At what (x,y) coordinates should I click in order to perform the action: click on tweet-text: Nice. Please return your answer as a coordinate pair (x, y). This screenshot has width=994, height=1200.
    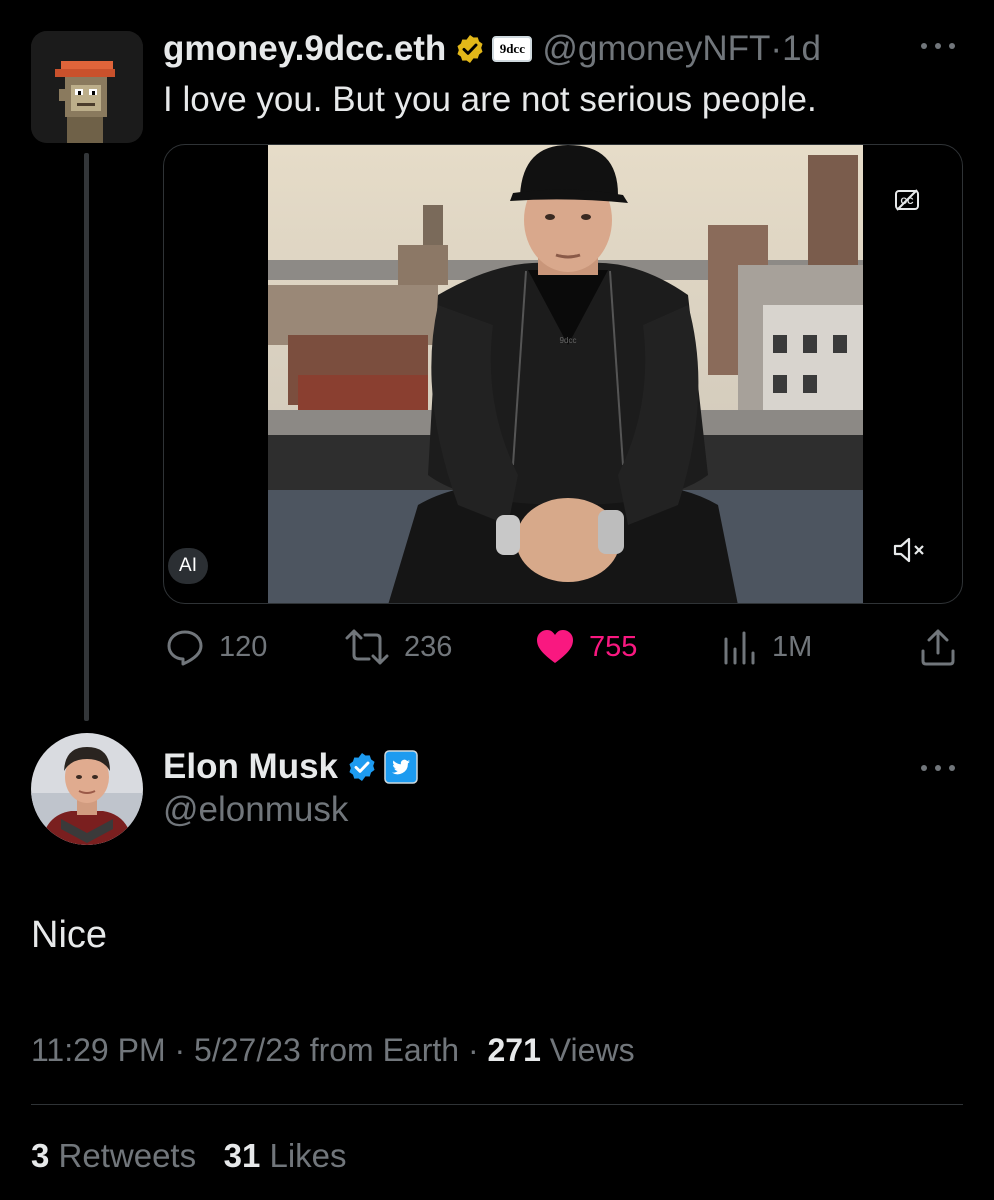
    Looking at the image, I should click on (69, 935).